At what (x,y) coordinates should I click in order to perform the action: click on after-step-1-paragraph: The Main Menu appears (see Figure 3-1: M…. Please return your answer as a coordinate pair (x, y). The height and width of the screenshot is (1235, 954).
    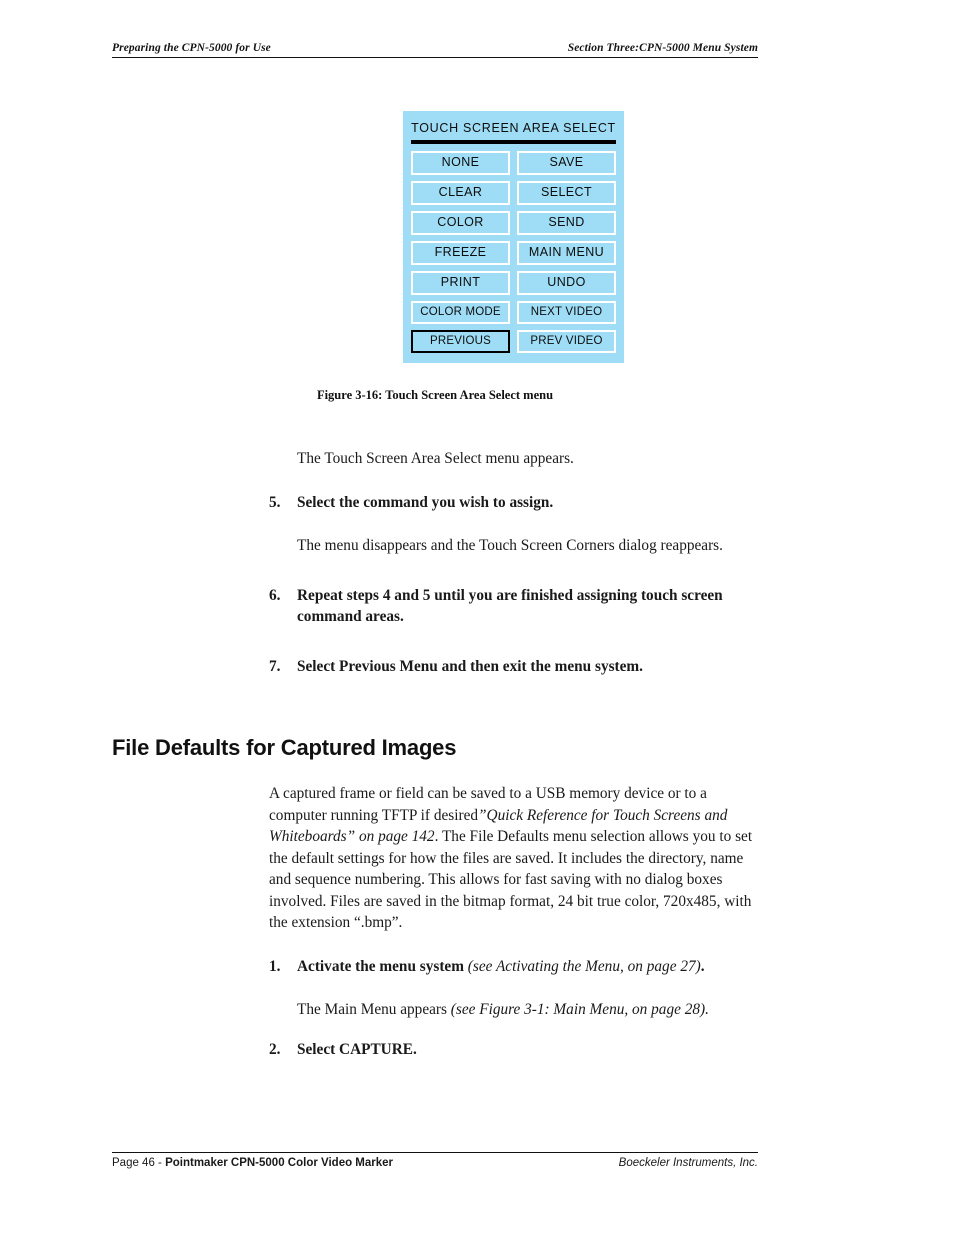
    Looking at the image, I should click on (527, 1010).